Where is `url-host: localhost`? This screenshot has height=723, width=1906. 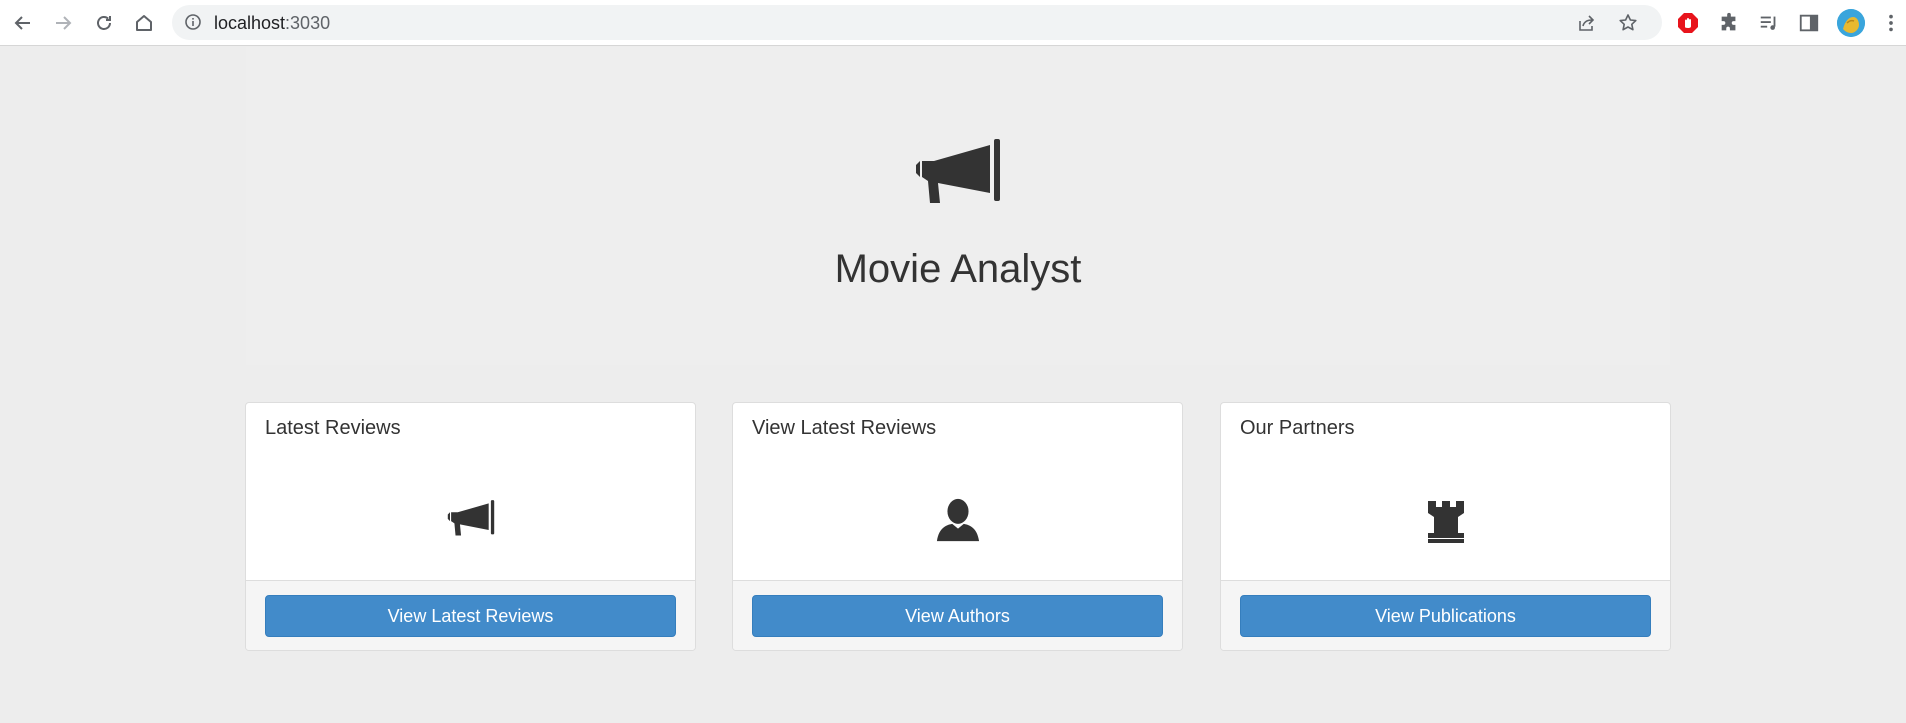
url-host: localhost is located at coordinates (250, 23).